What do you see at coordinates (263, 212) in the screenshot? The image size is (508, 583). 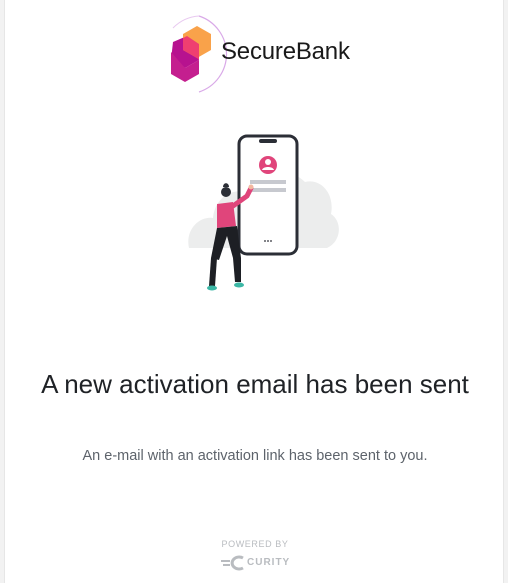 I see `person-with-phone-icon` at bounding box center [263, 212].